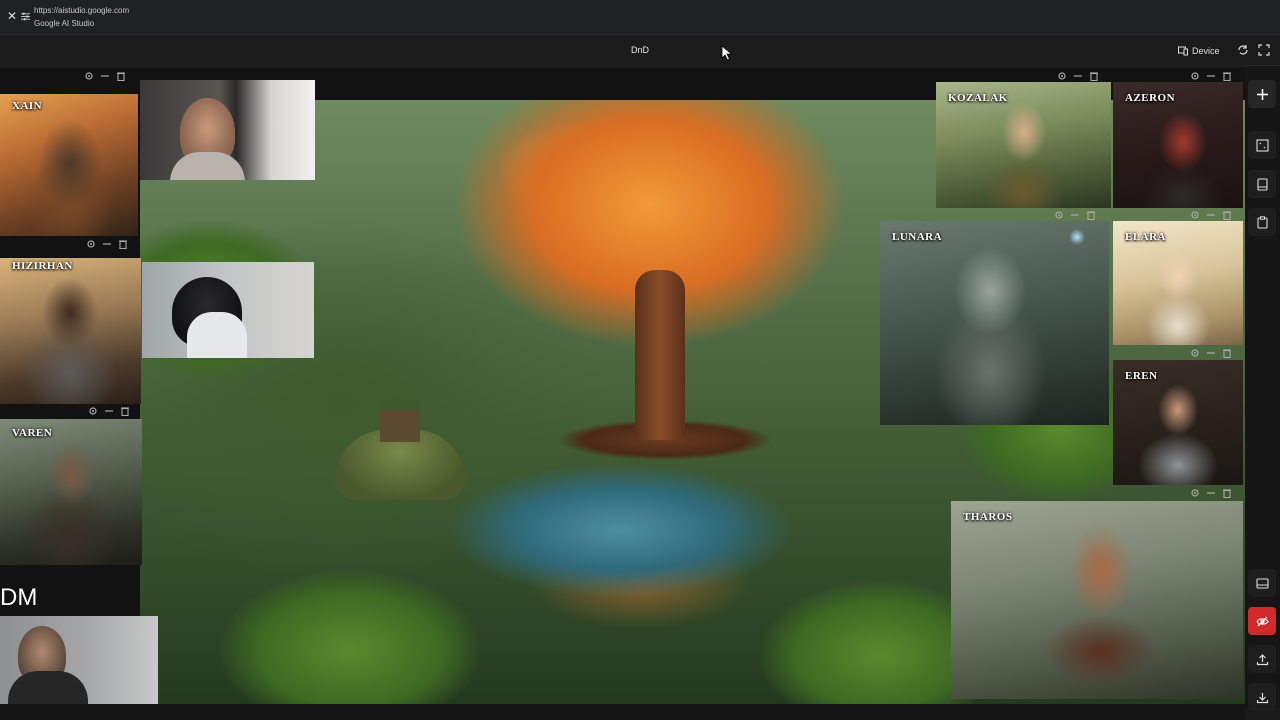  I want to click on grid-select-button, so click(1262, 145).